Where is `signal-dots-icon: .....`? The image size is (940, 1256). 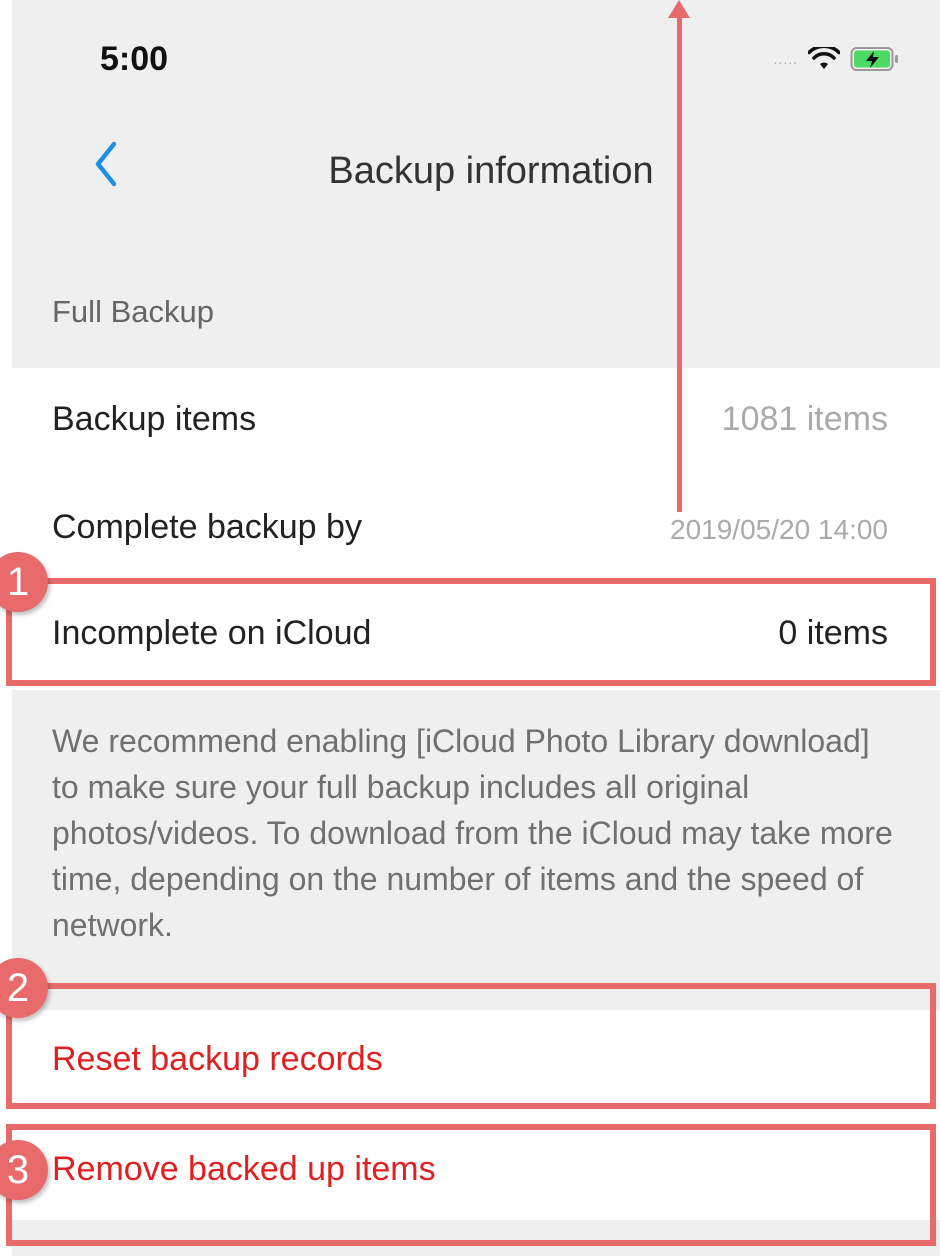
signal-dots-icon: ..... is located at coordinates (785, 59).